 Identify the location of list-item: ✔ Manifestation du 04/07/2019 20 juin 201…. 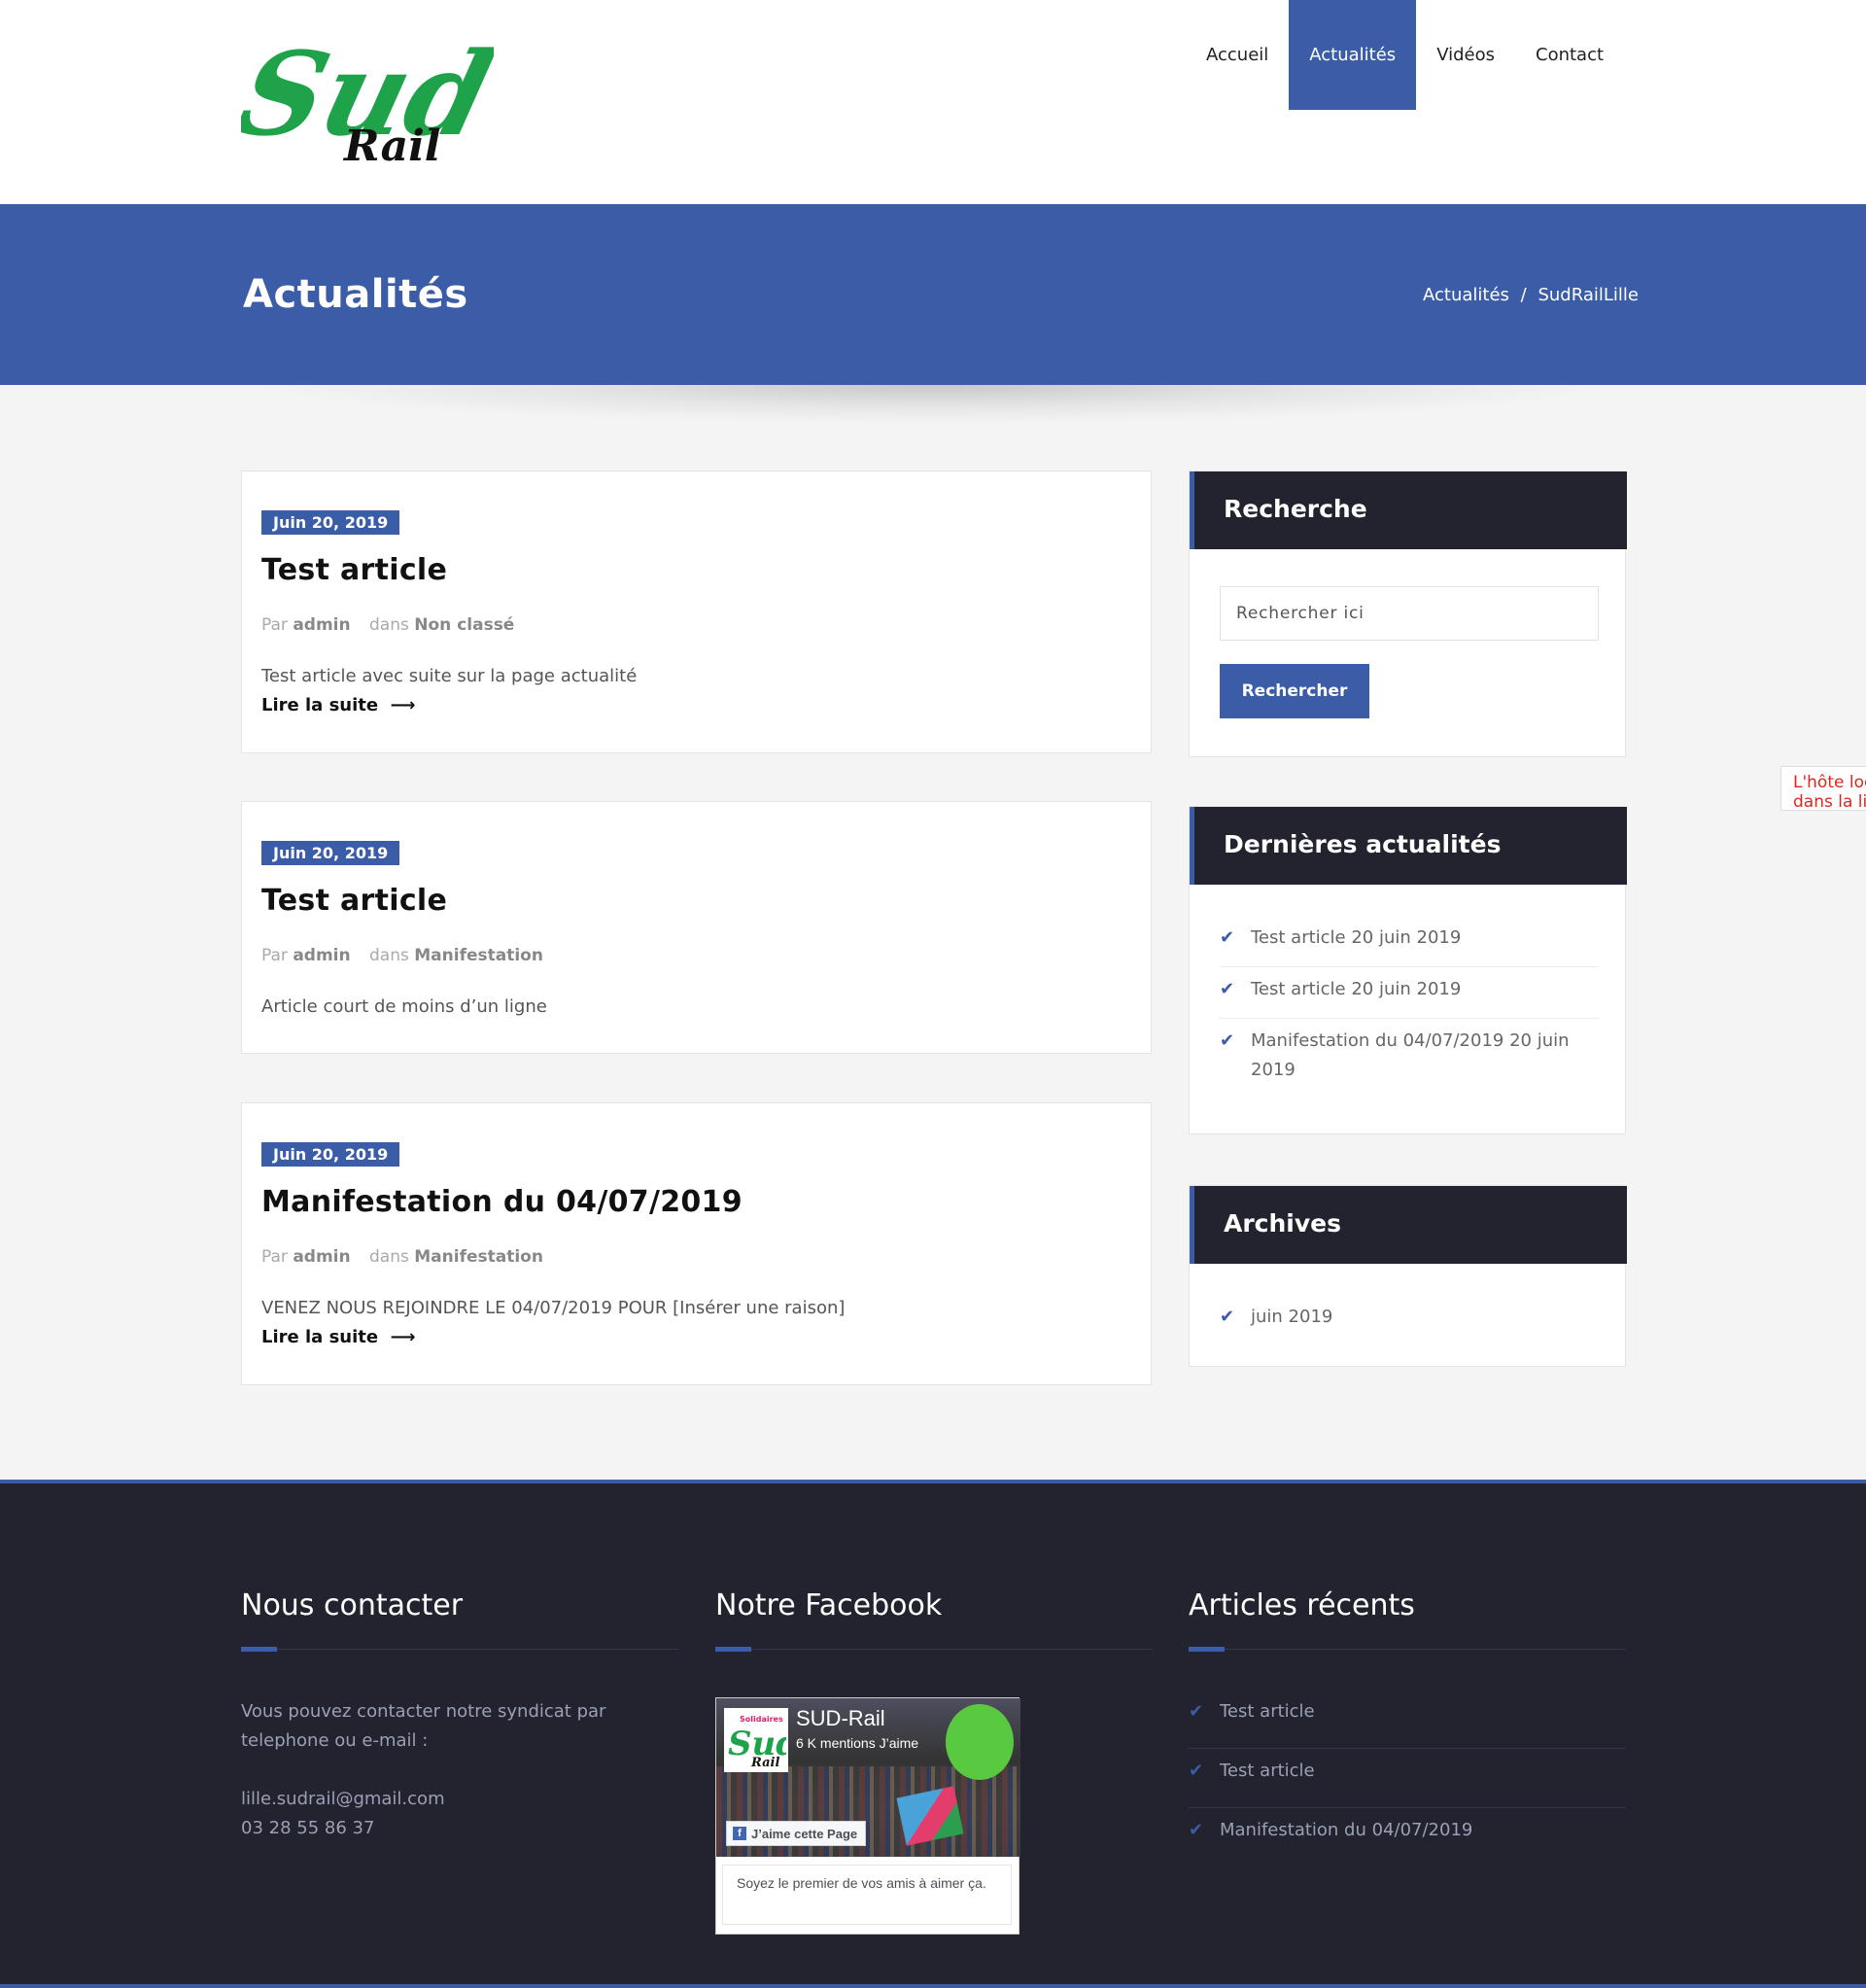
(1409, 1059).